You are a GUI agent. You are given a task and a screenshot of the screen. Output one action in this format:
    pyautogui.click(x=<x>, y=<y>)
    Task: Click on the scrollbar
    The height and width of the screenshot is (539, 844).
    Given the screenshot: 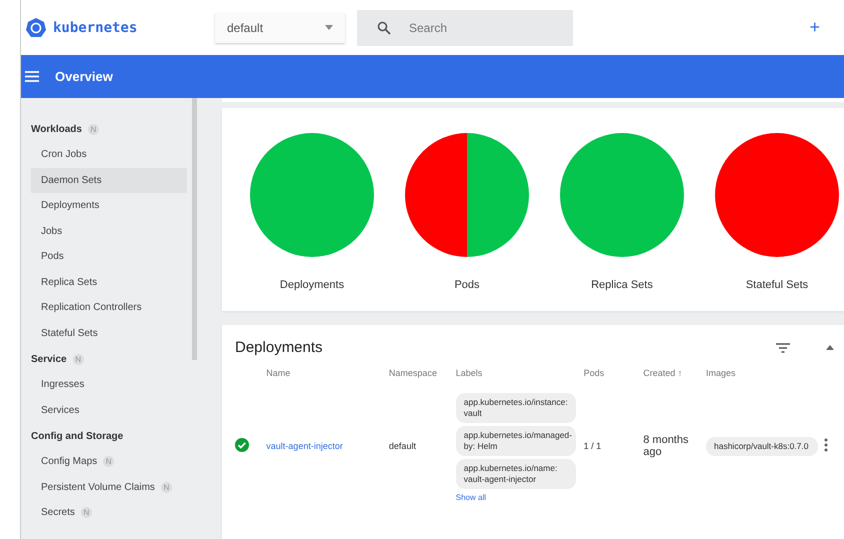 What is the action you would take?
    pyautogui.click(x=194, y=229)
    